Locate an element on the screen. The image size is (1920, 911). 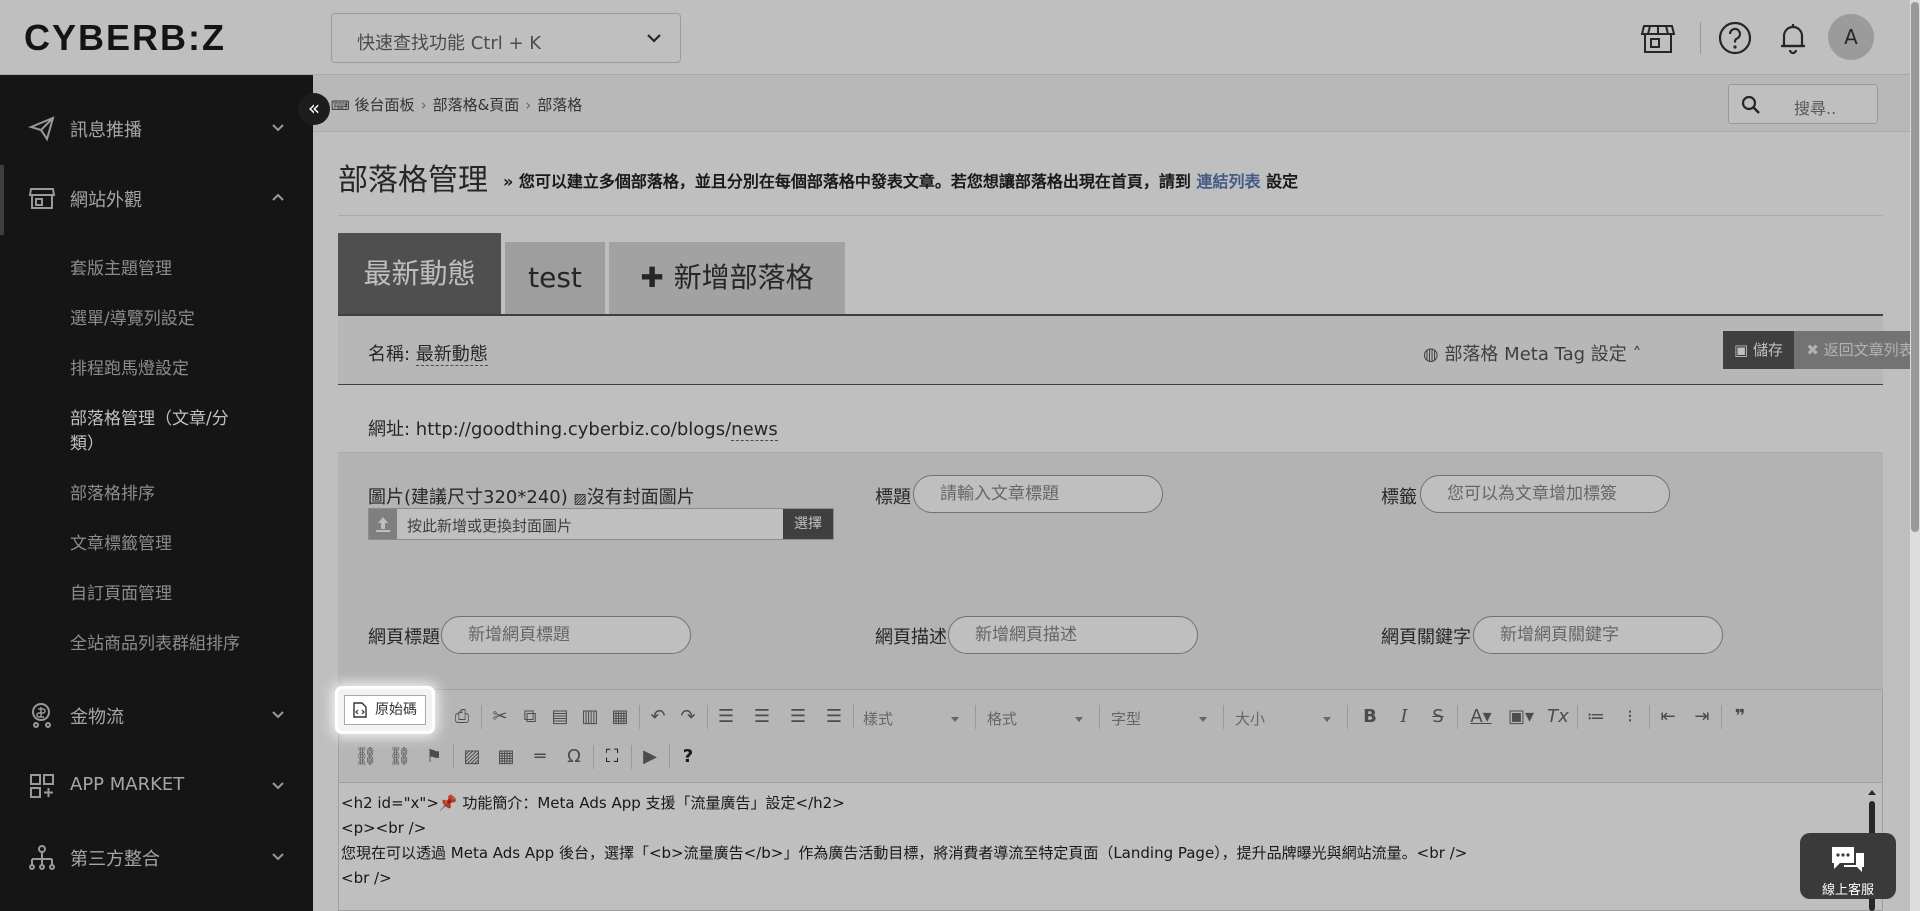
table-icon: ▦ is located at coordinates (506, 757).